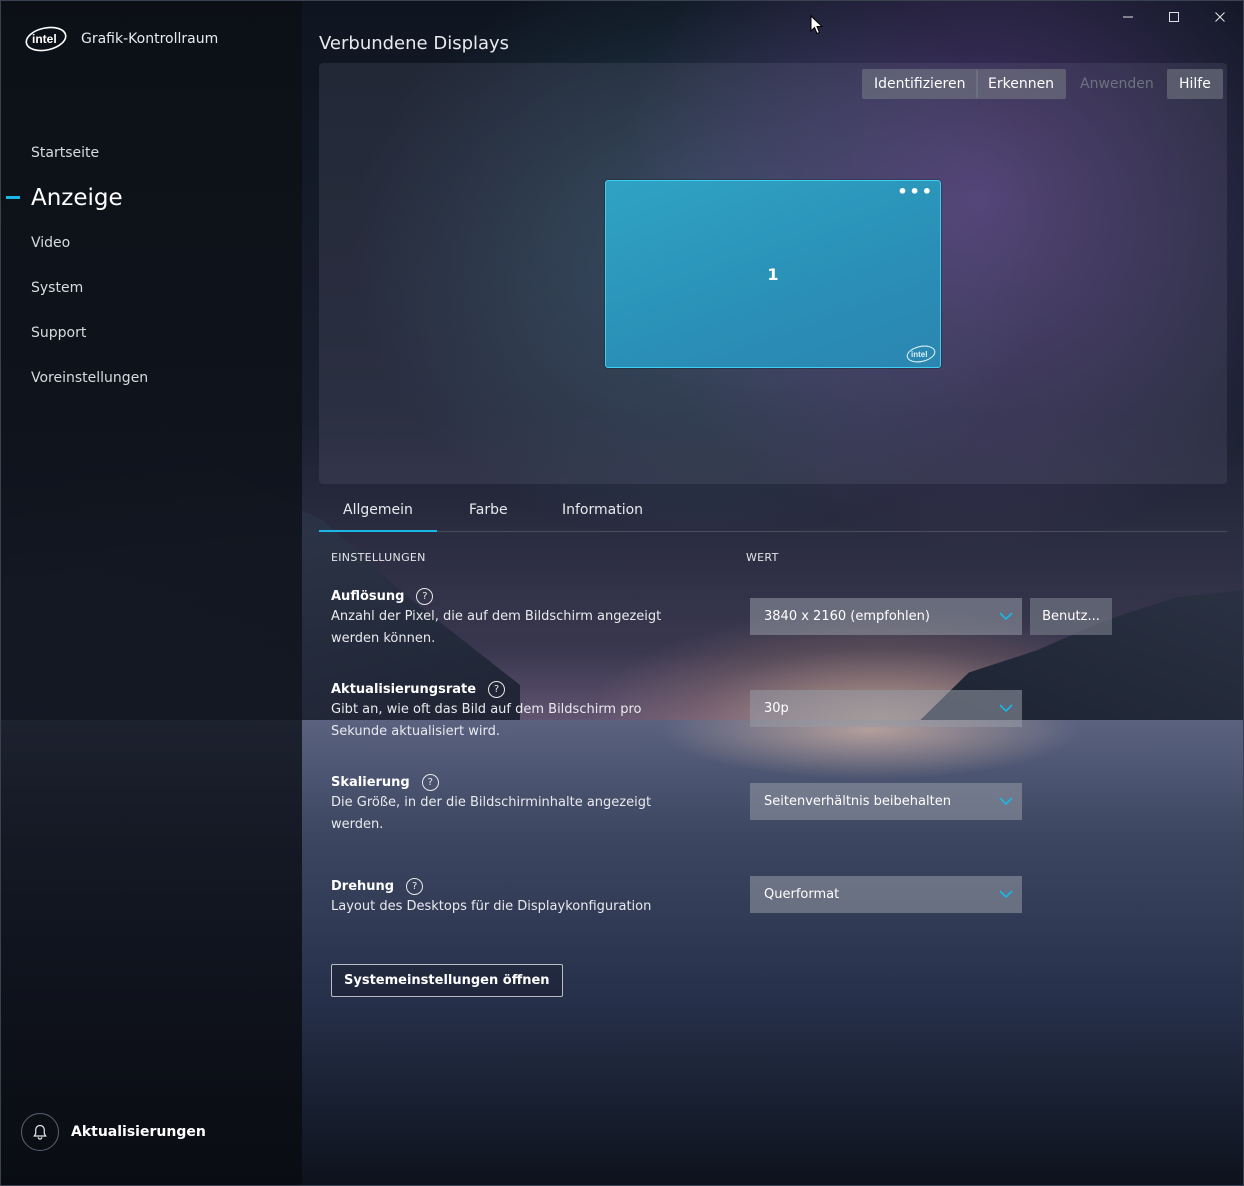  I want to click on rotation-select: Querformat, so click(886, 894).